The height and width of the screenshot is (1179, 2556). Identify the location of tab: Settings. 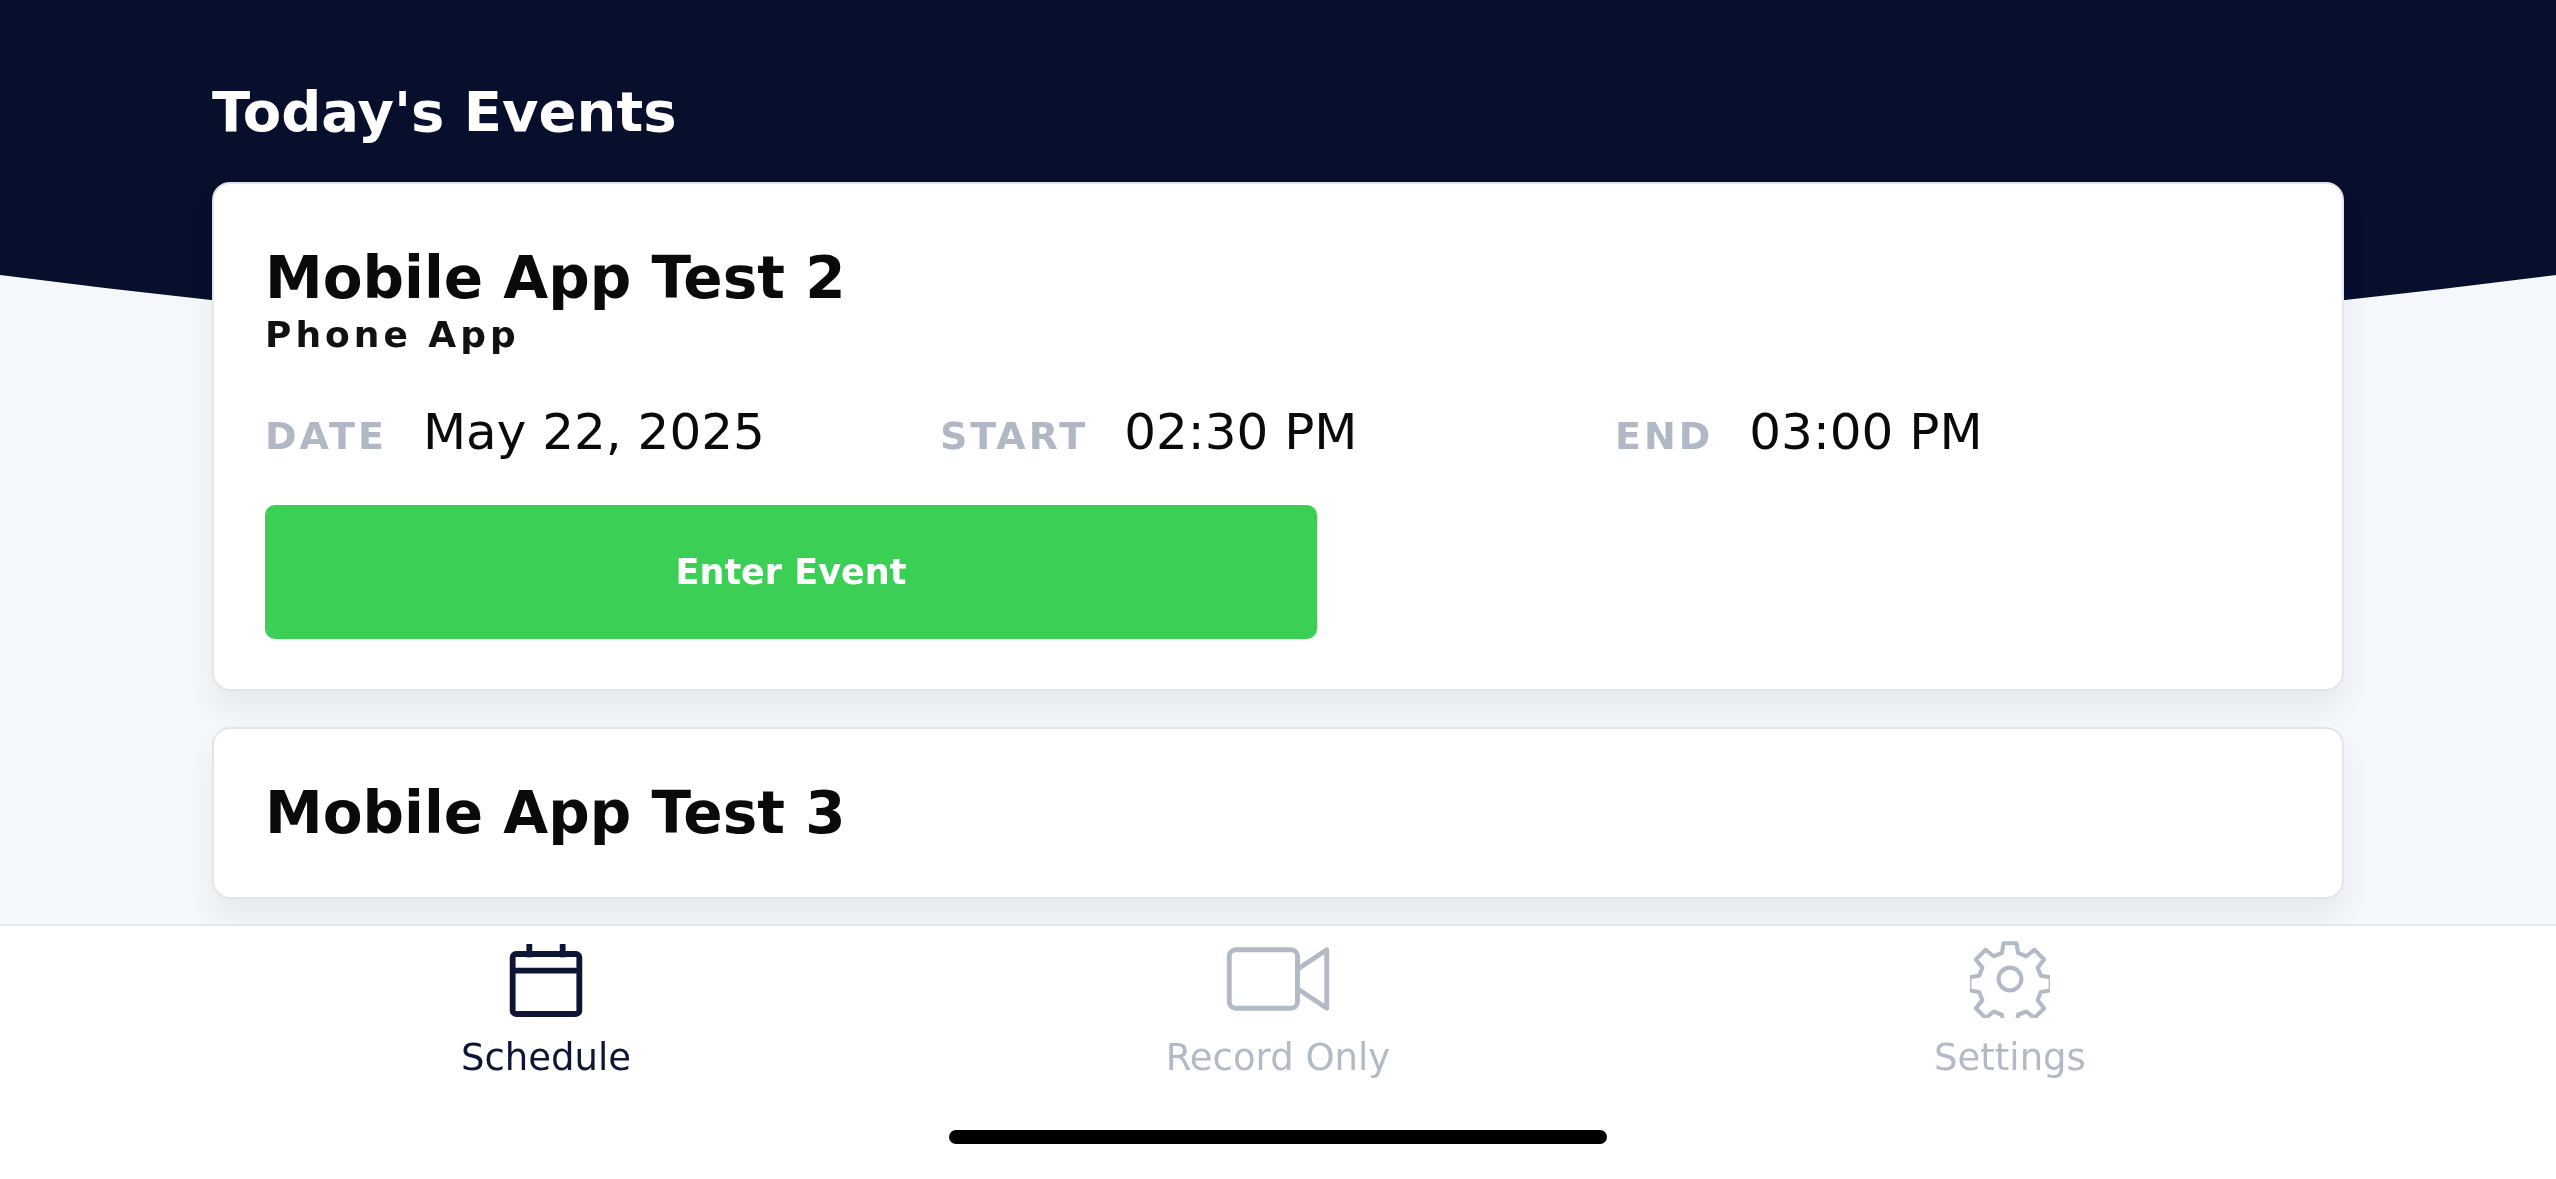
(2010, 1021).